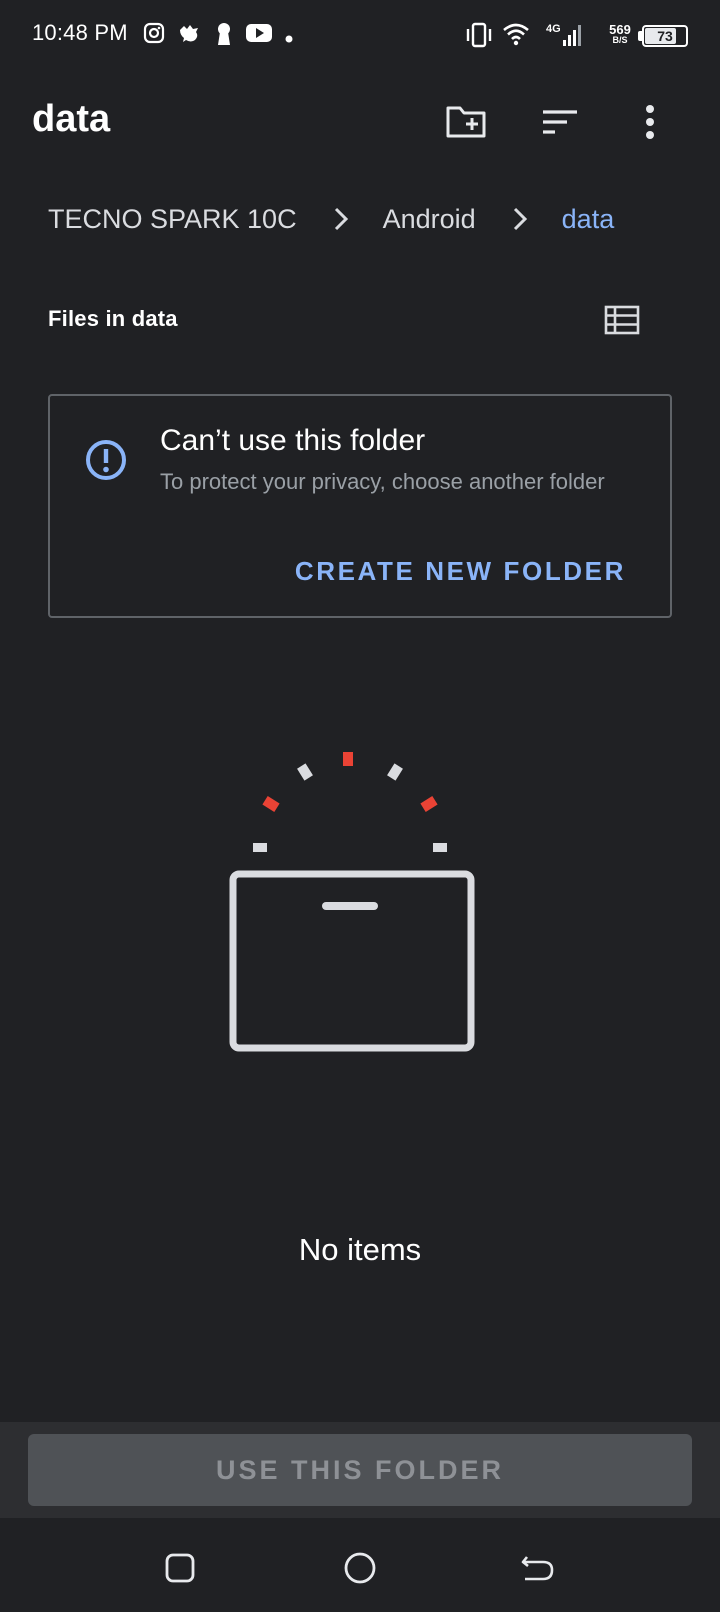 The width and height of the screenshot is (720, 1612). I want to click on recents-button, so click(180, 1568).